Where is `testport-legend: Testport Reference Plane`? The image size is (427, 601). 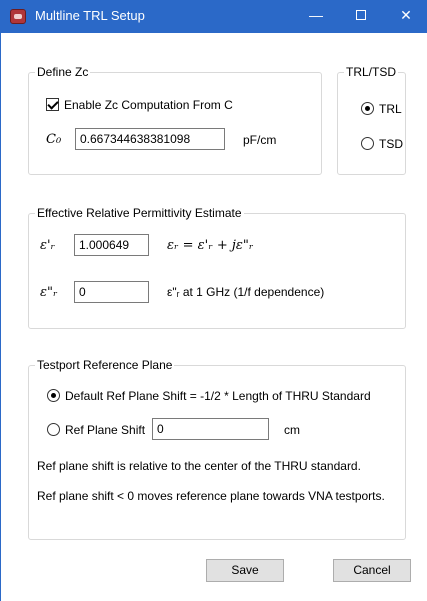
testport-legend: Testport Reference Plane is located at coordinates (105, 365).